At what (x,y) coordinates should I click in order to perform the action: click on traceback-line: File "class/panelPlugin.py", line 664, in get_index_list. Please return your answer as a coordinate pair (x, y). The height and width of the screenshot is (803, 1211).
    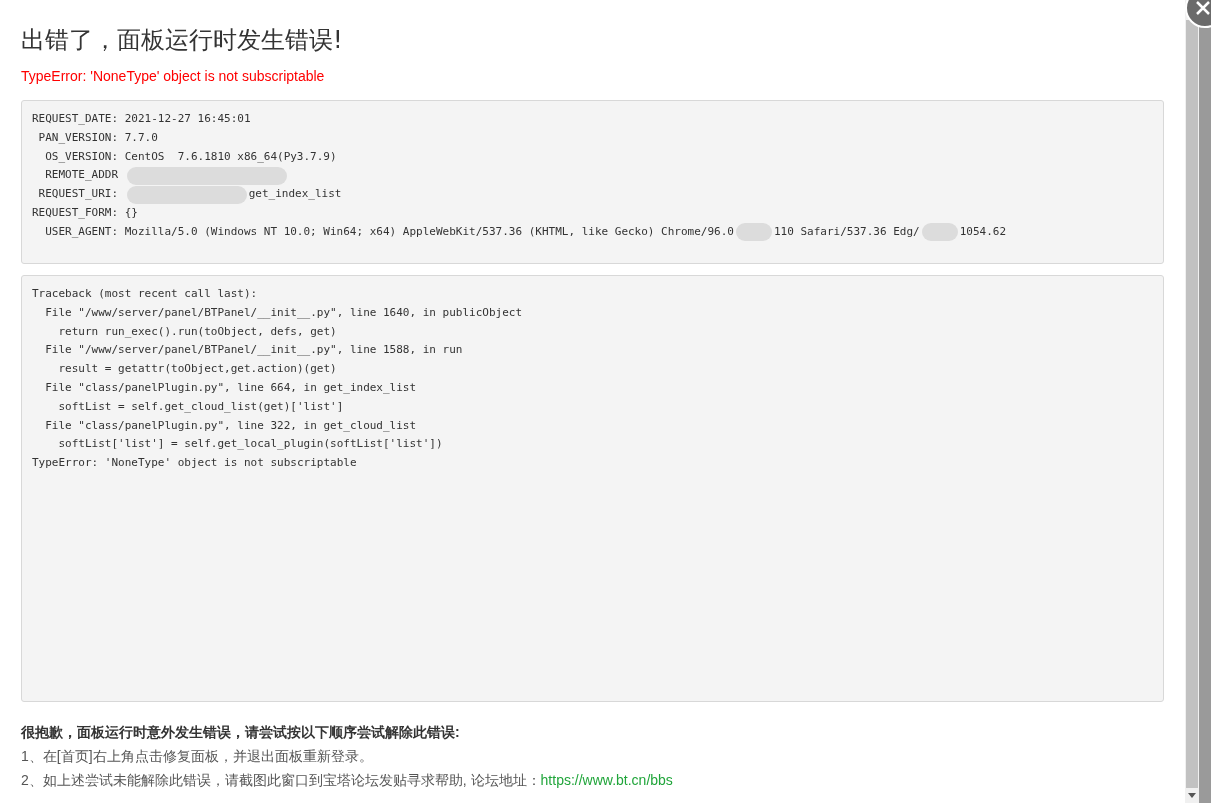
    Looking at the image, I should click on (230, 388).